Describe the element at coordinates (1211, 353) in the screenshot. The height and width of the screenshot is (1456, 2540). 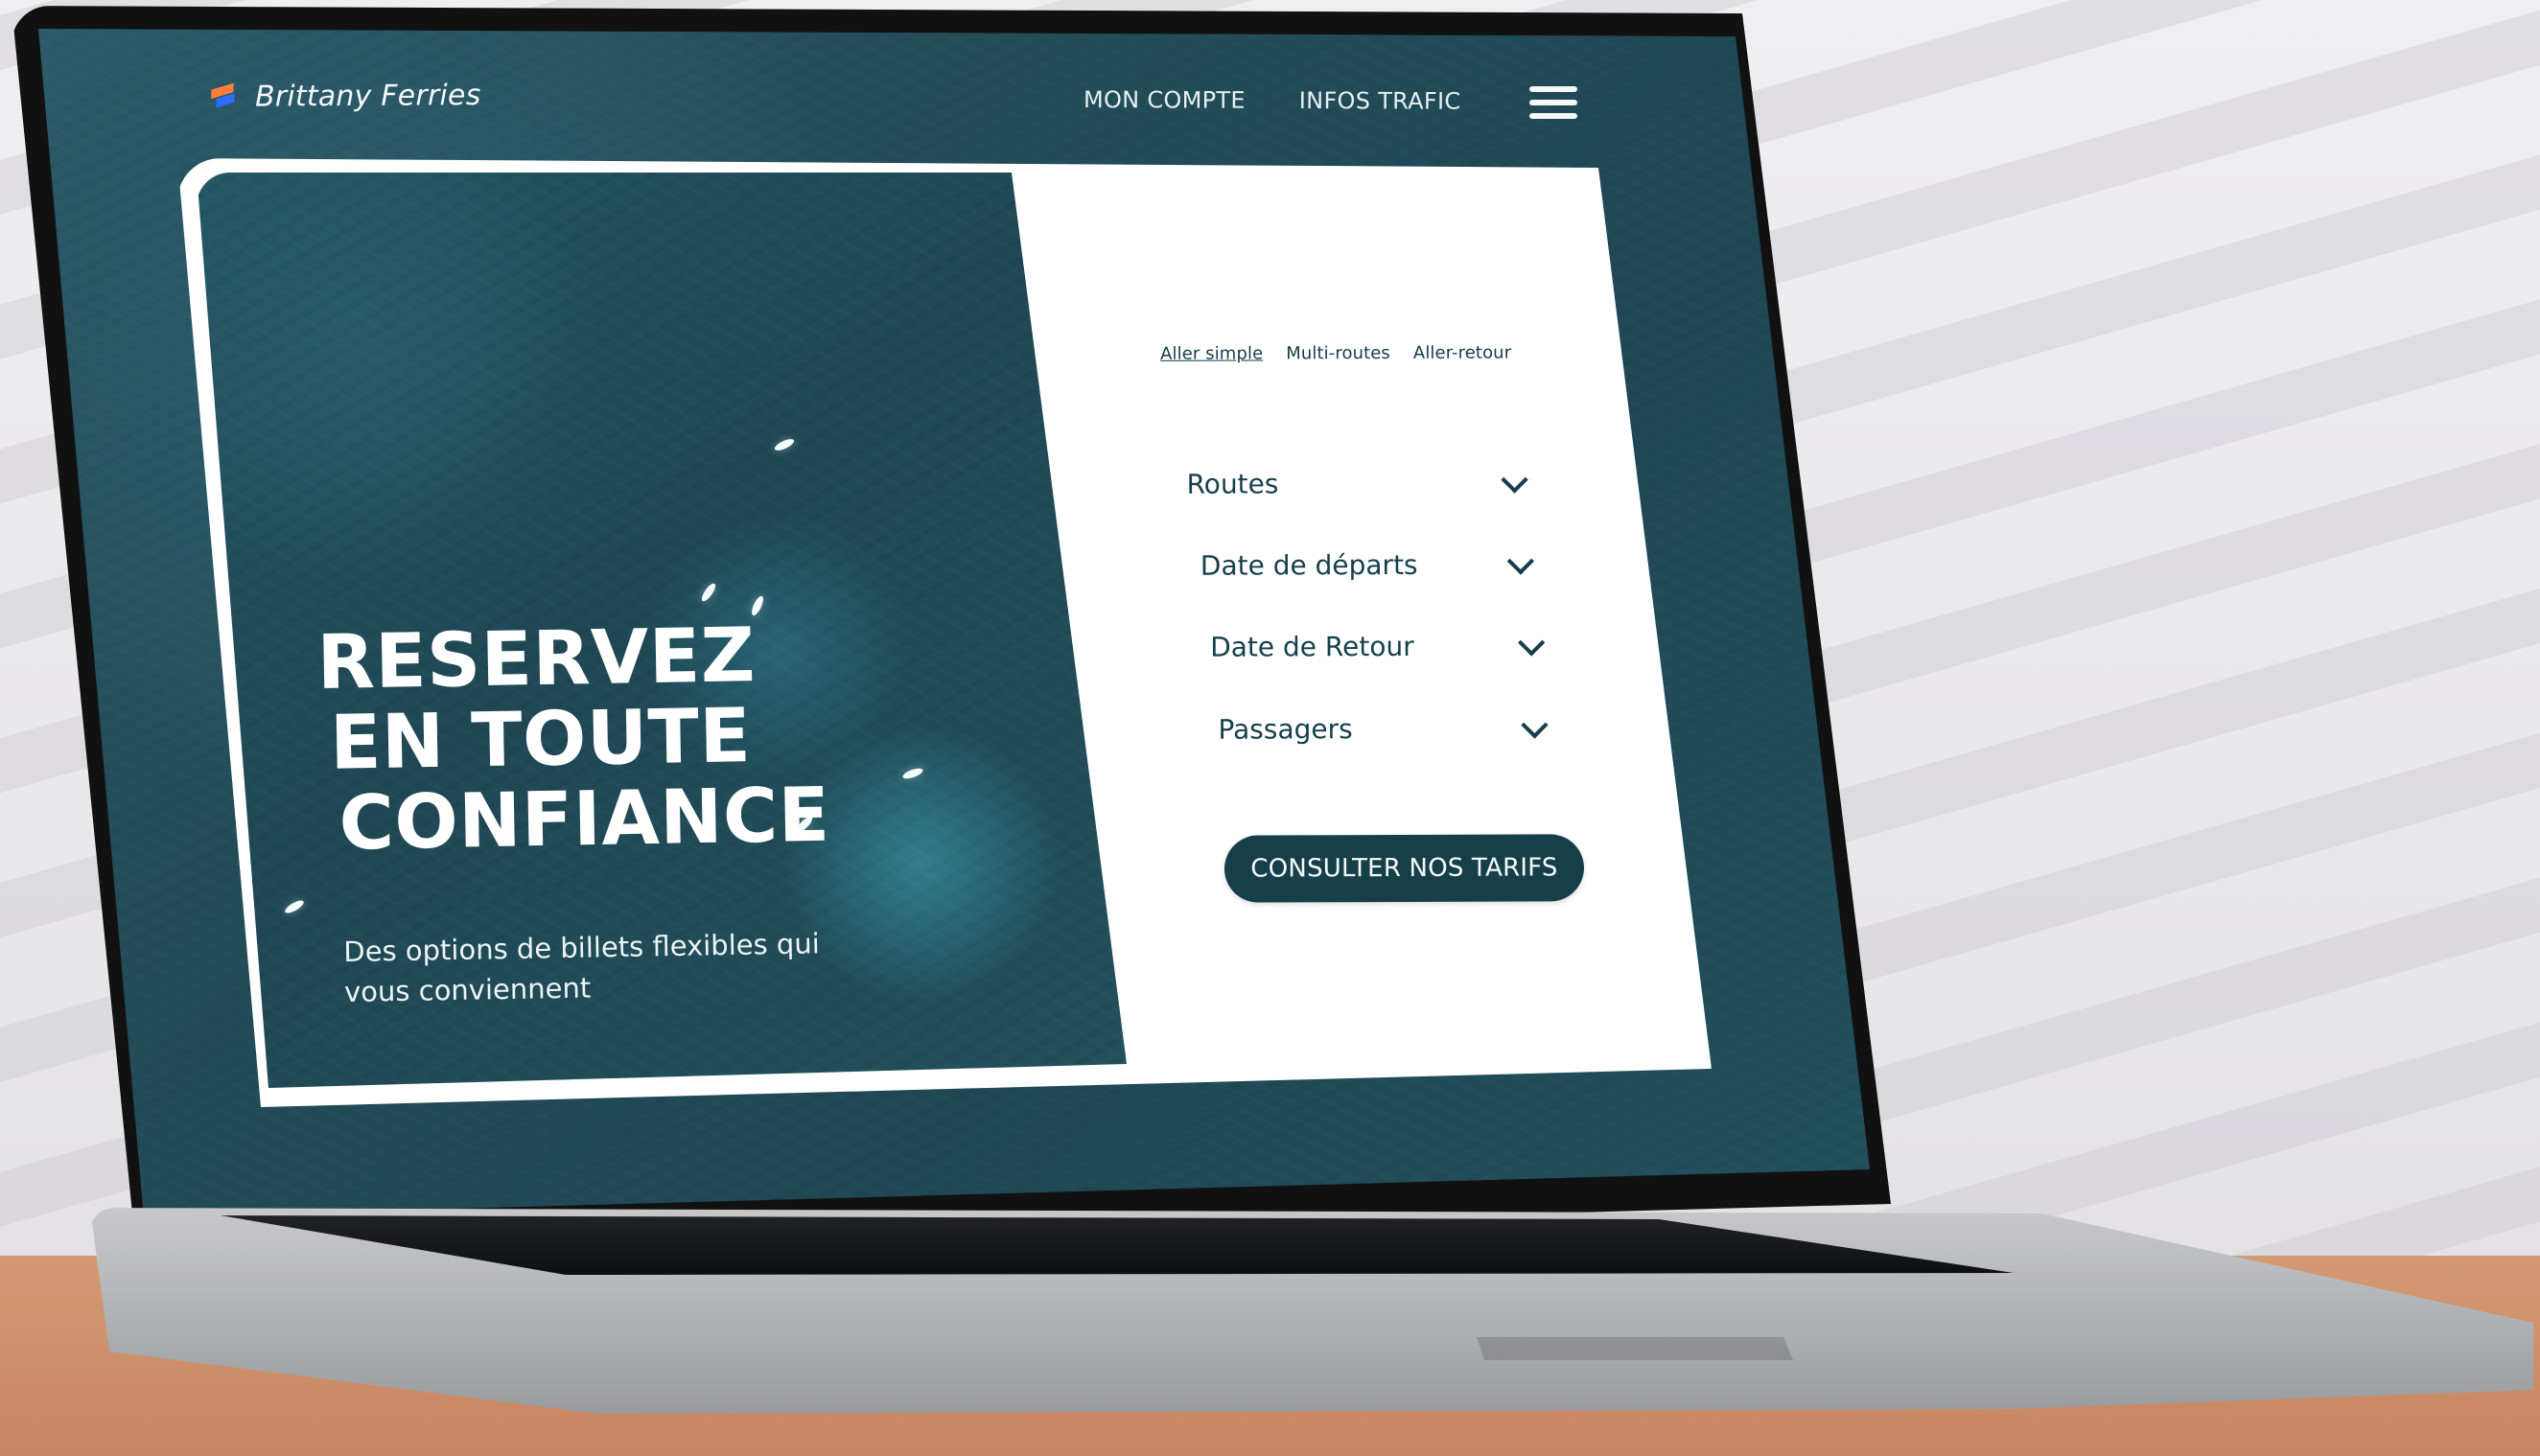
I see `tab-one-way: Aller simple` at that location.